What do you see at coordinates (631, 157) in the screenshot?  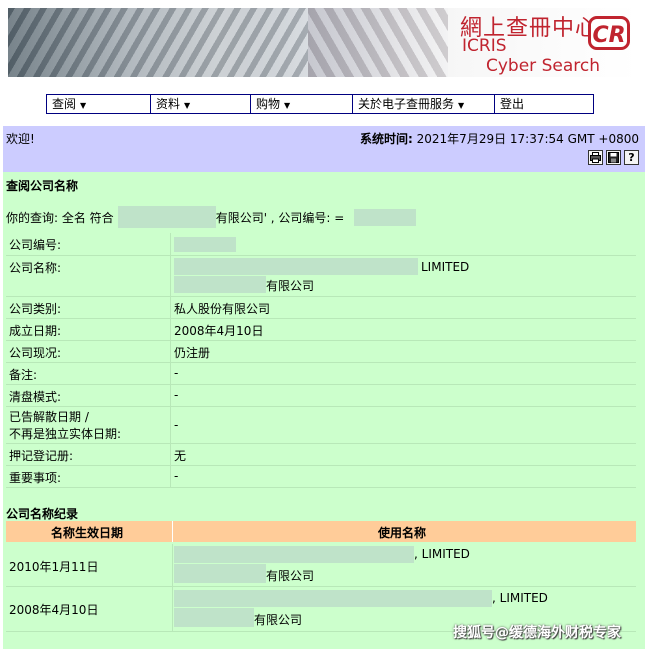 I see `help-icon: ?` at bounding box center [631, 157].